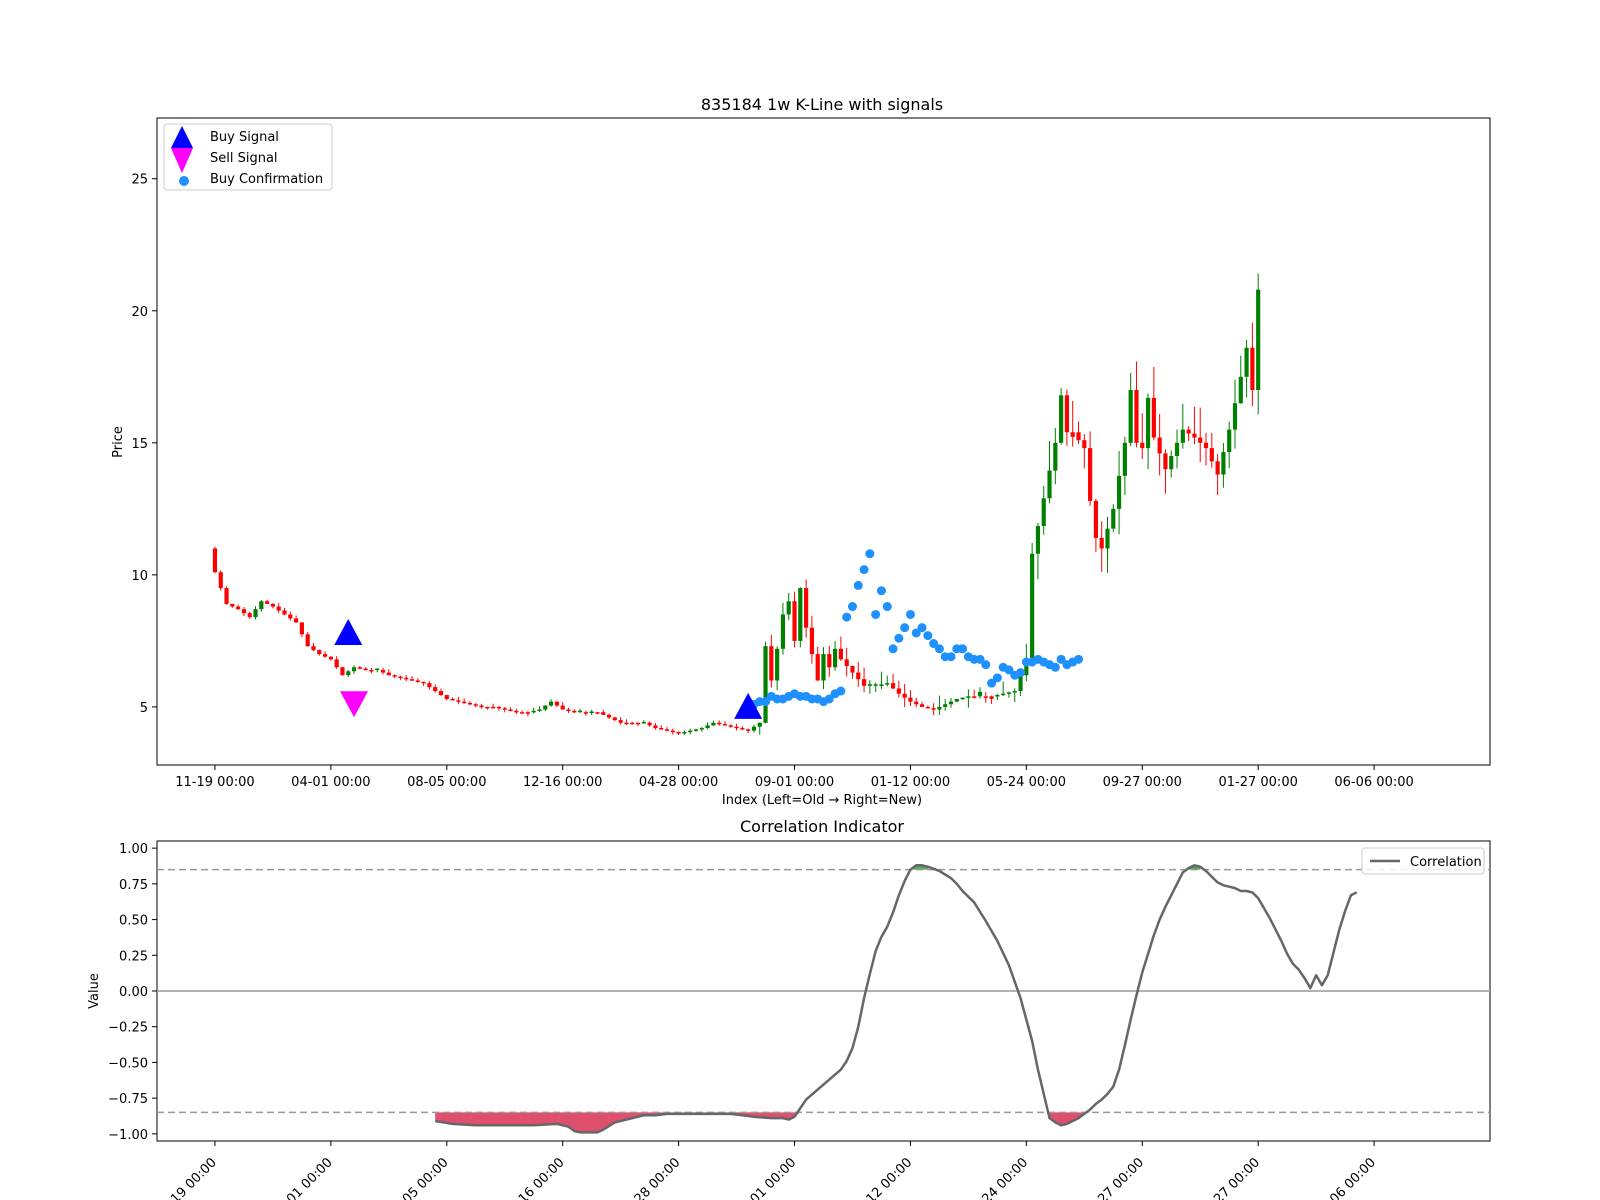  Describe the element at coordinates (650, 1177) in the screenshot. I see `correlation-x-tick-label: 04-28 00:00` at that location.